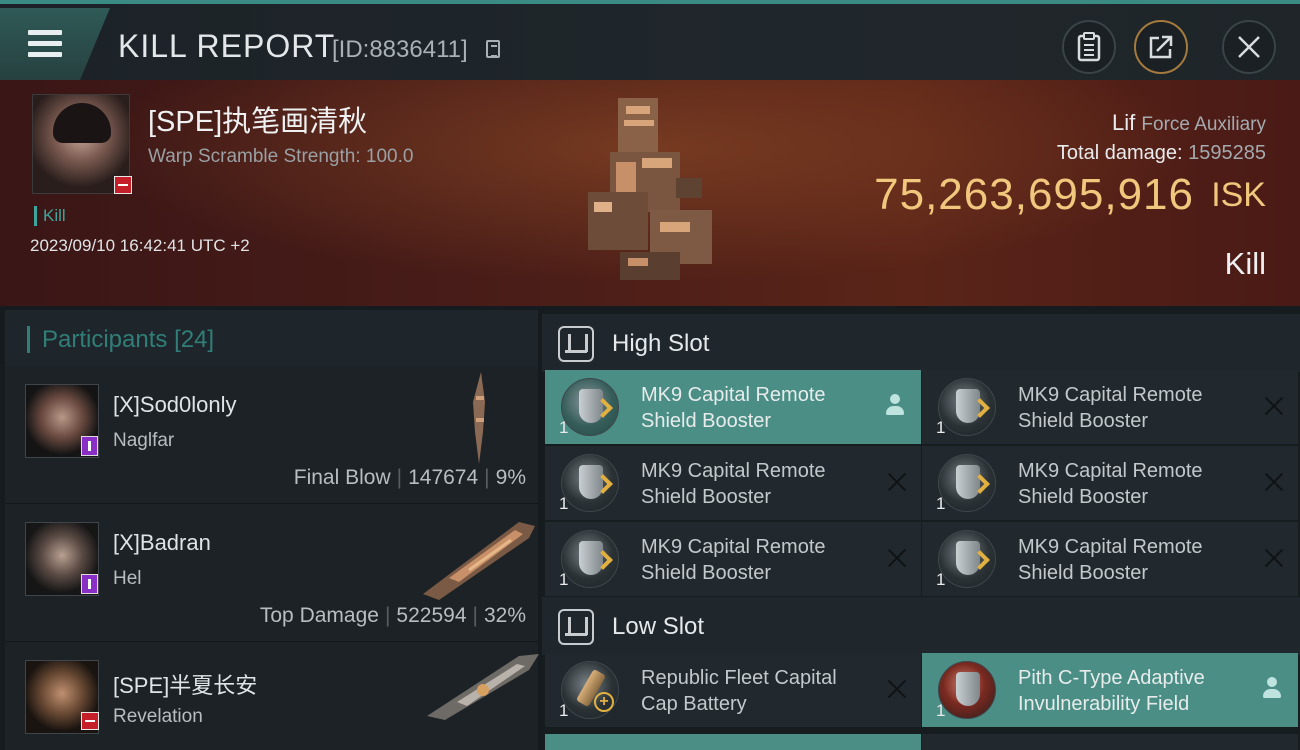  Describe the element at coordinates (400, 49) in the screenshot. I see `report-id: [ID:8836411]` at that location.